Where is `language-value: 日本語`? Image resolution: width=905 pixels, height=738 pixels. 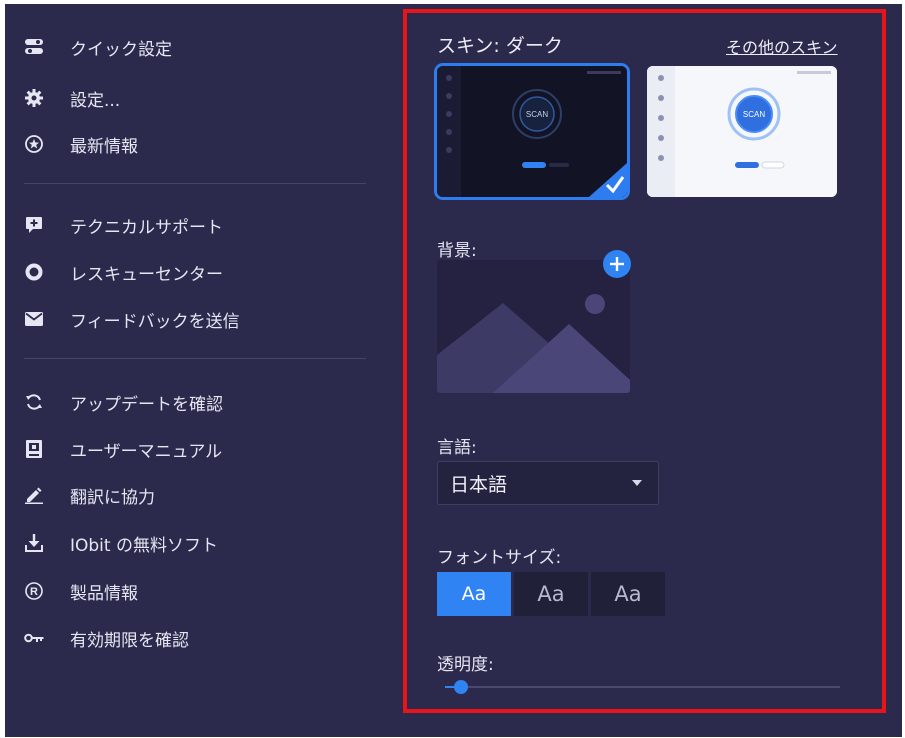
language-value: 日本語 is located at coordinates (479, 484).